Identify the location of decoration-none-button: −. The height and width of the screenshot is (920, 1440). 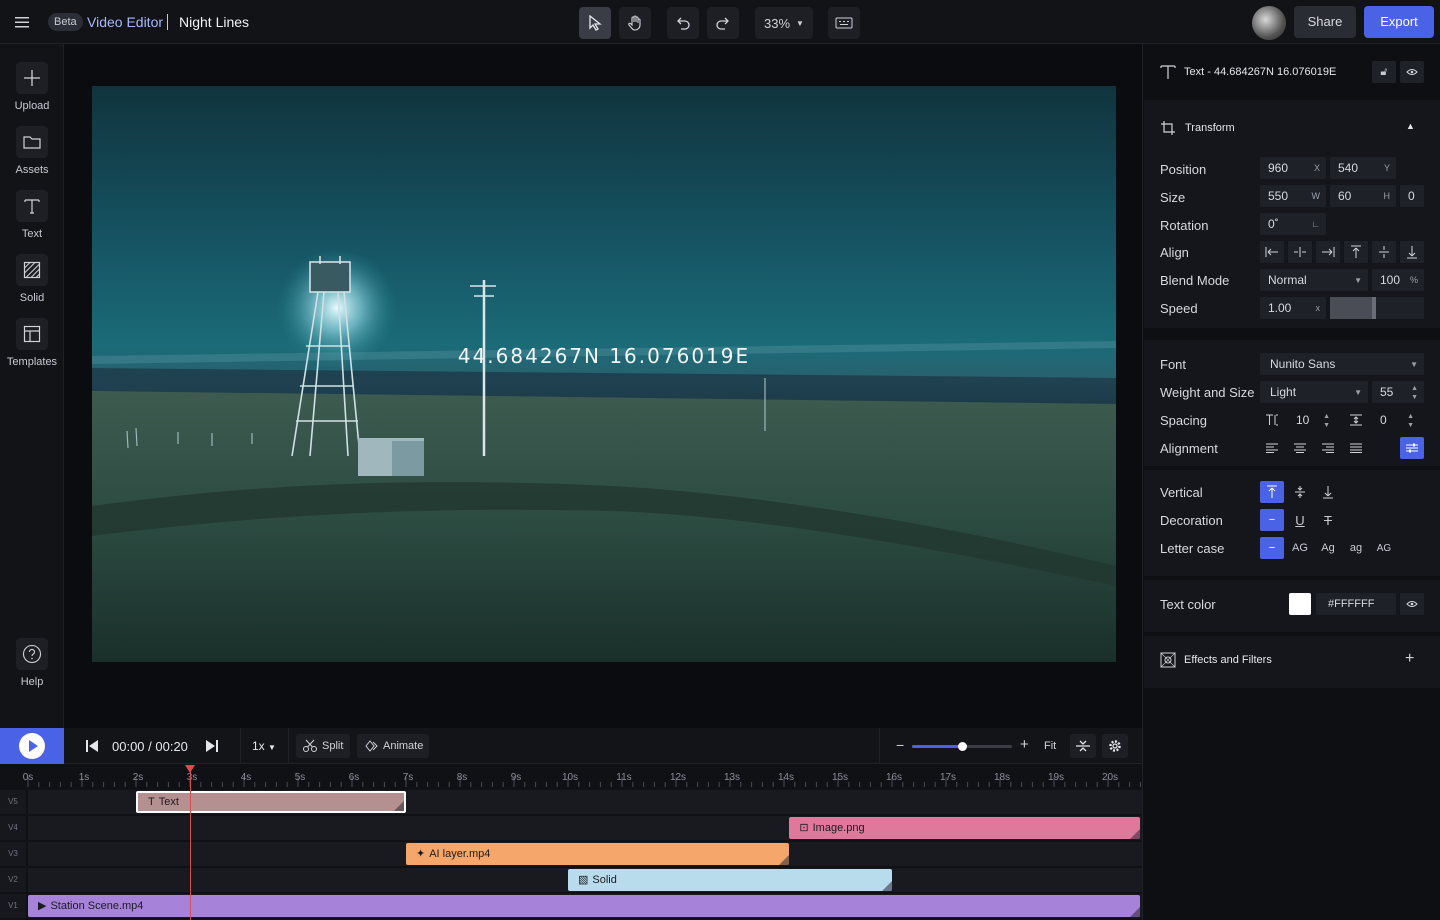
(1272, 520).